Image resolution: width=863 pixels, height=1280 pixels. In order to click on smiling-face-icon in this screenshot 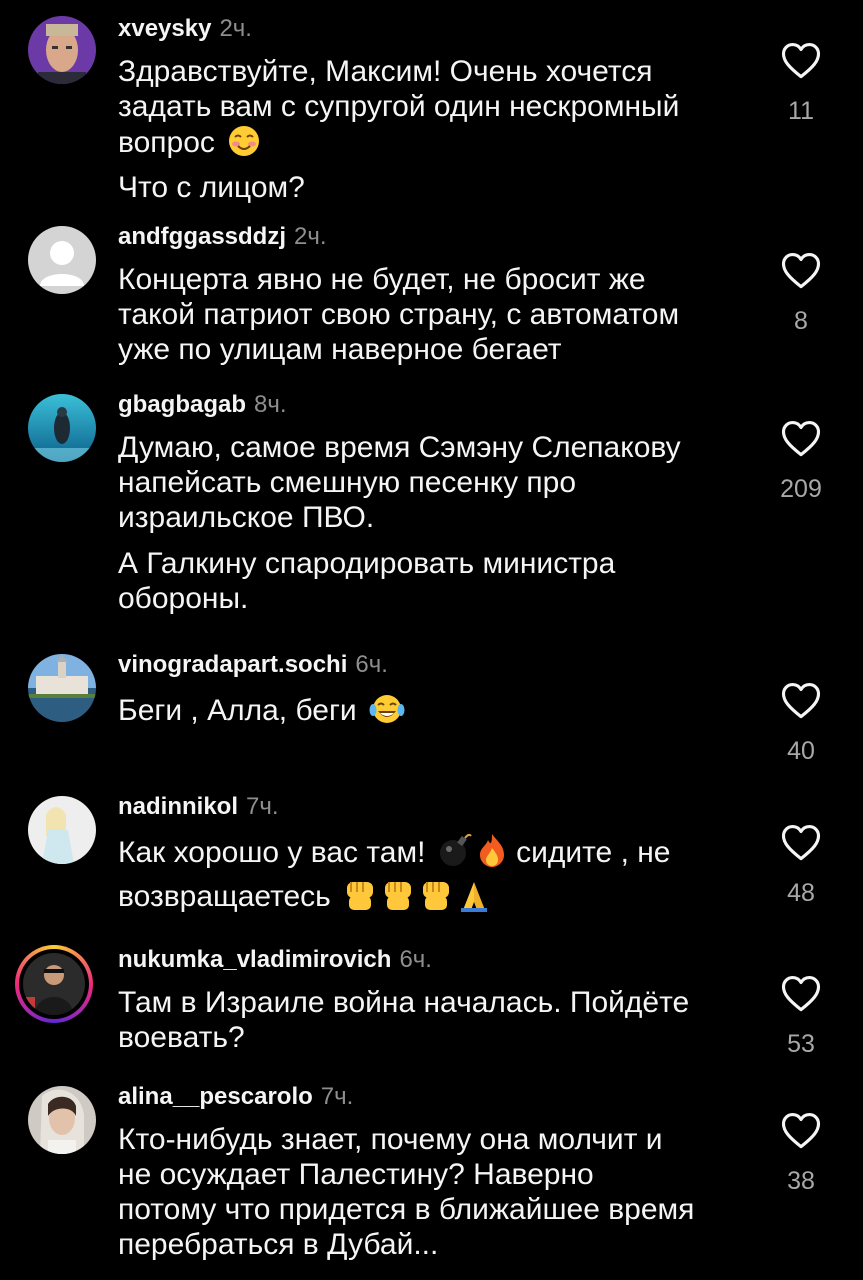, I will do `click(244, 145)`.